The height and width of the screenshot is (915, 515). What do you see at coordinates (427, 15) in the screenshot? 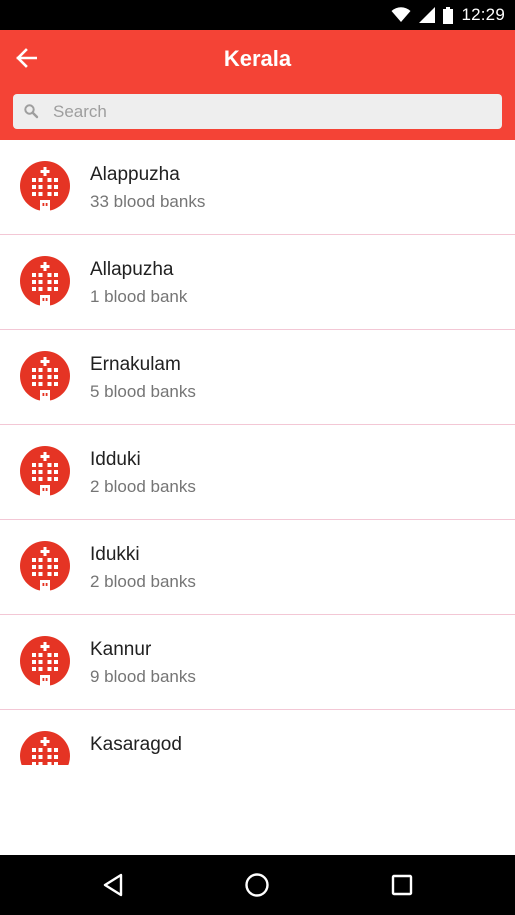
I see `signal-icon` at bounding box center [427, 15].